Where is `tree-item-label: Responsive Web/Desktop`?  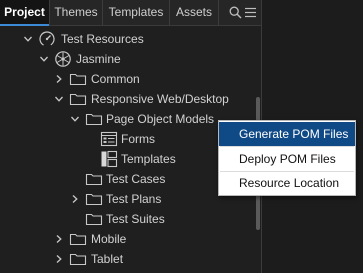
tree-item-label: Responsive Web/Desktop is located at coordinates (160, 99).